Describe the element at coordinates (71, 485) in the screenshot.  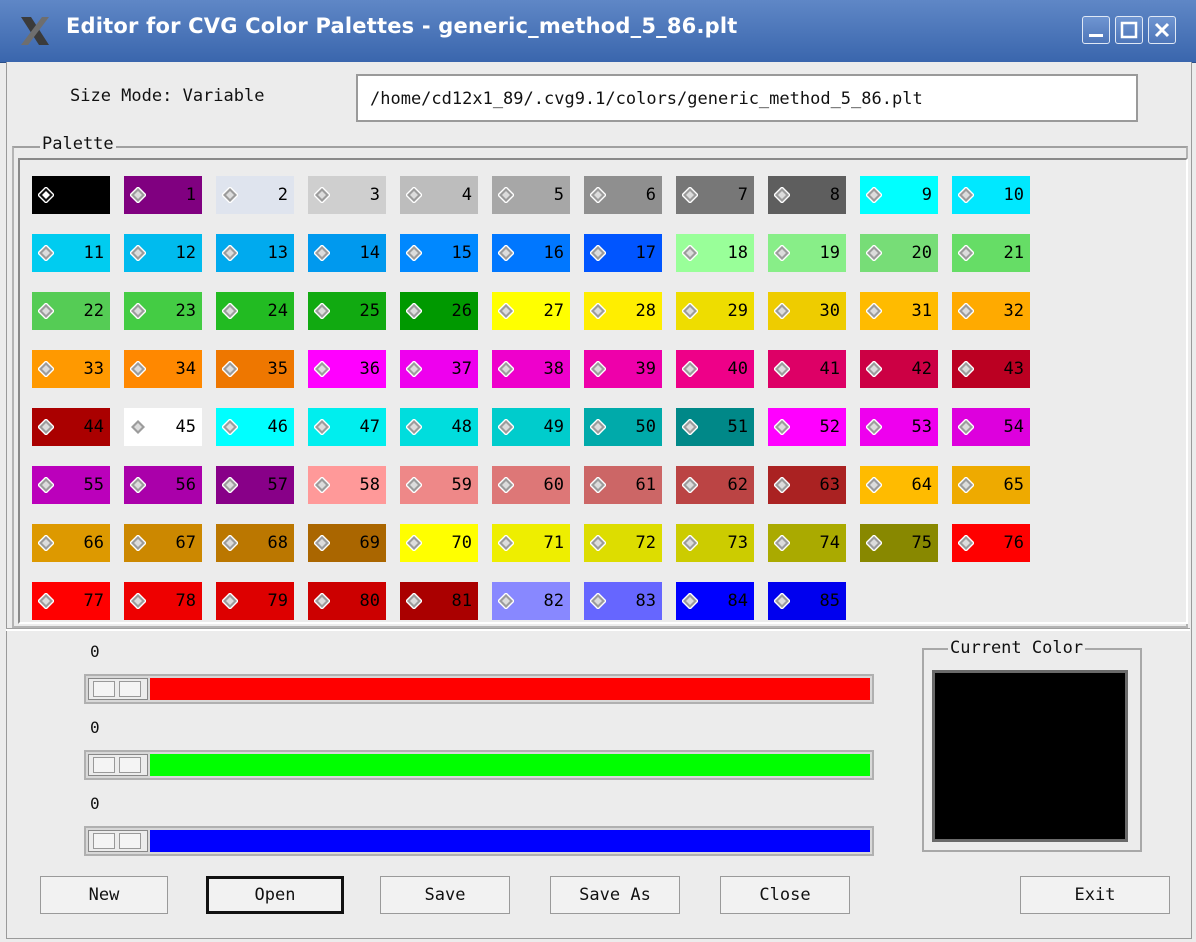
I see `palette-swatch: 55` at that location.